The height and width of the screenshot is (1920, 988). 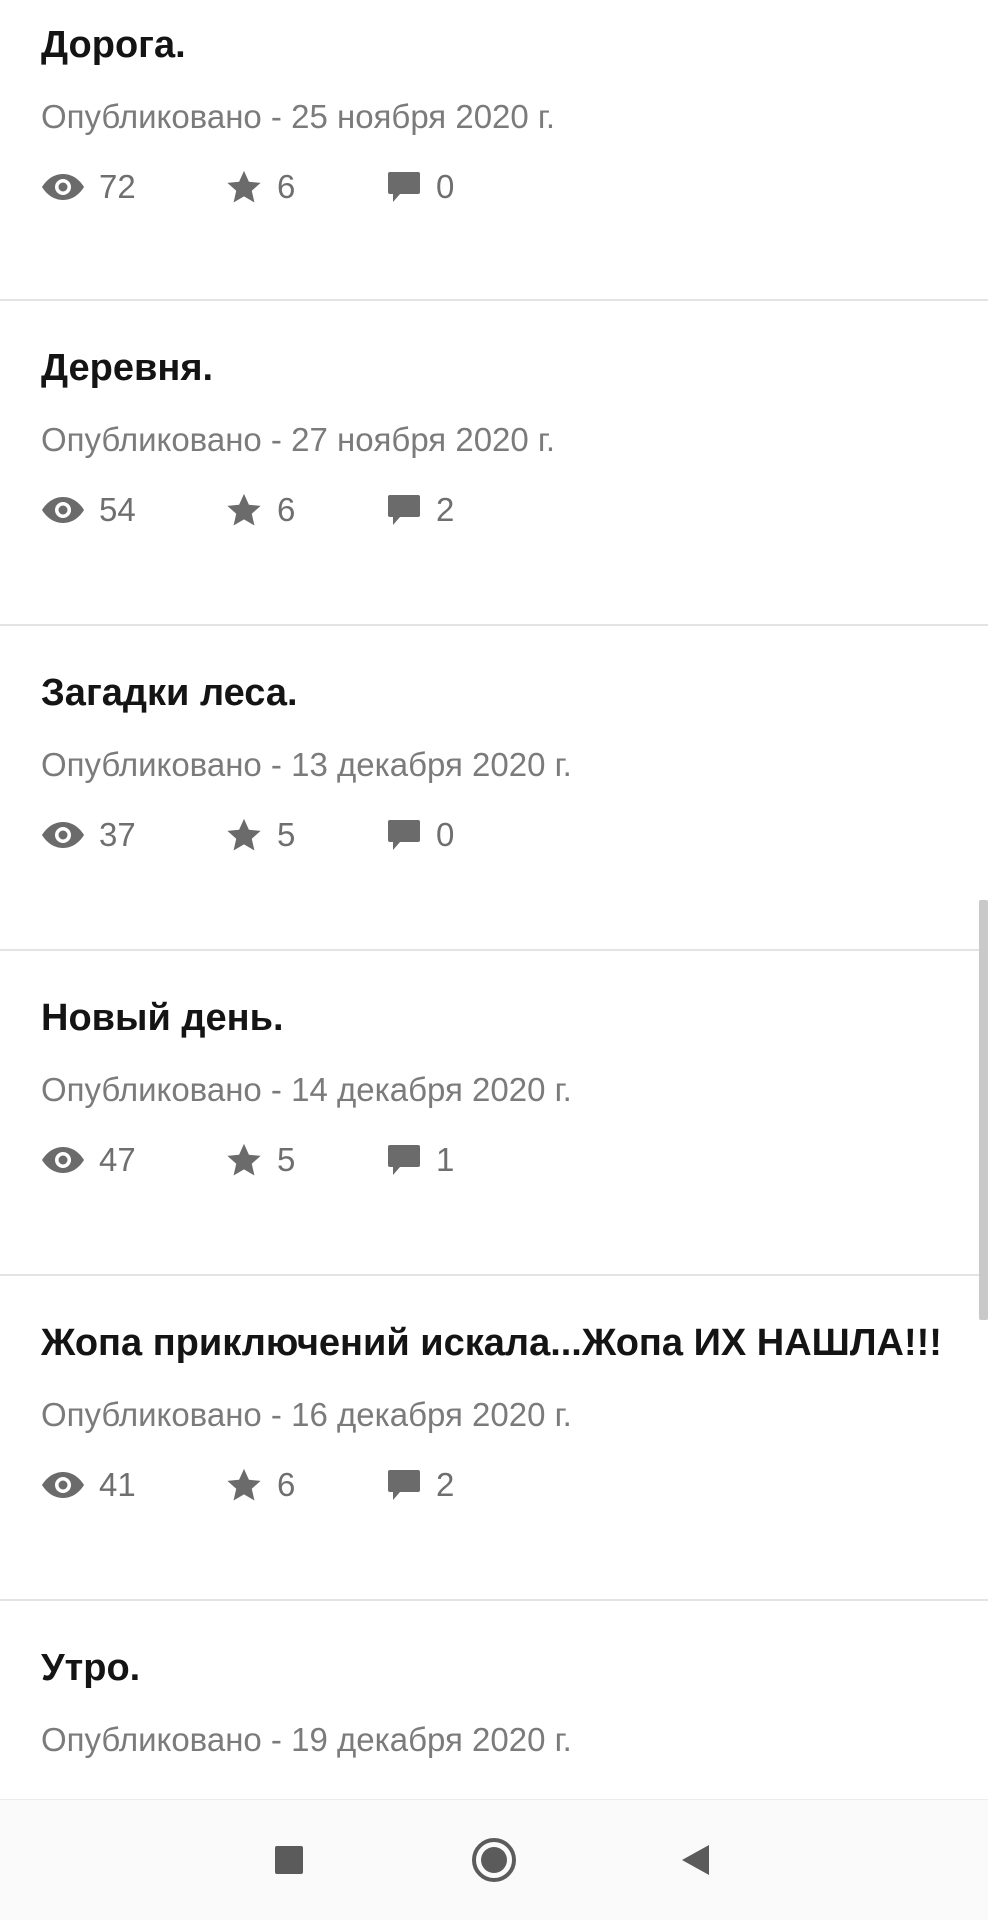 I want to click on recent-apps-button, so click(x=289, y=1860).